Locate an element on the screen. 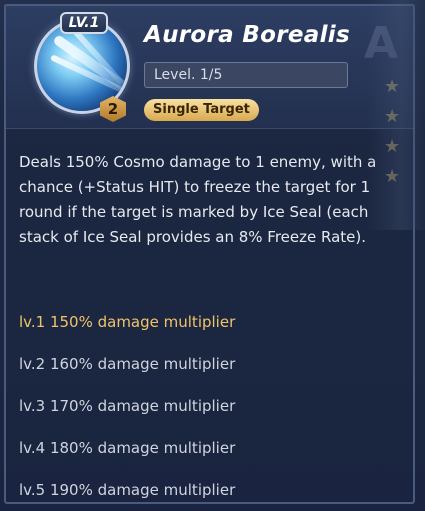 Image resolution: width=425 pixels, height=511 pixels. target-type-pill: Single Target is located at coordinates (201, 110).